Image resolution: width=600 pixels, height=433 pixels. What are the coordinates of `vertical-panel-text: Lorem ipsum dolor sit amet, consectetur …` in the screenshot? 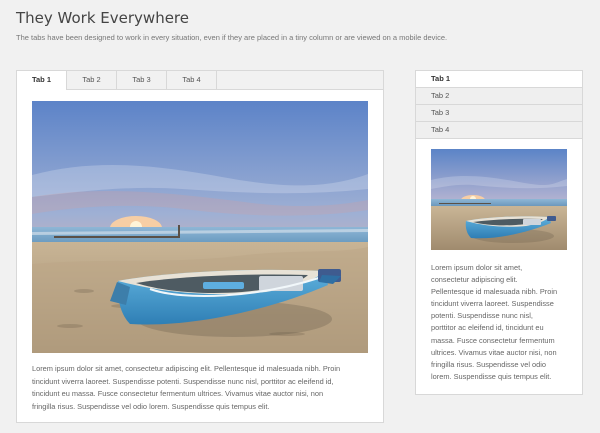 It's located at (499, 322).